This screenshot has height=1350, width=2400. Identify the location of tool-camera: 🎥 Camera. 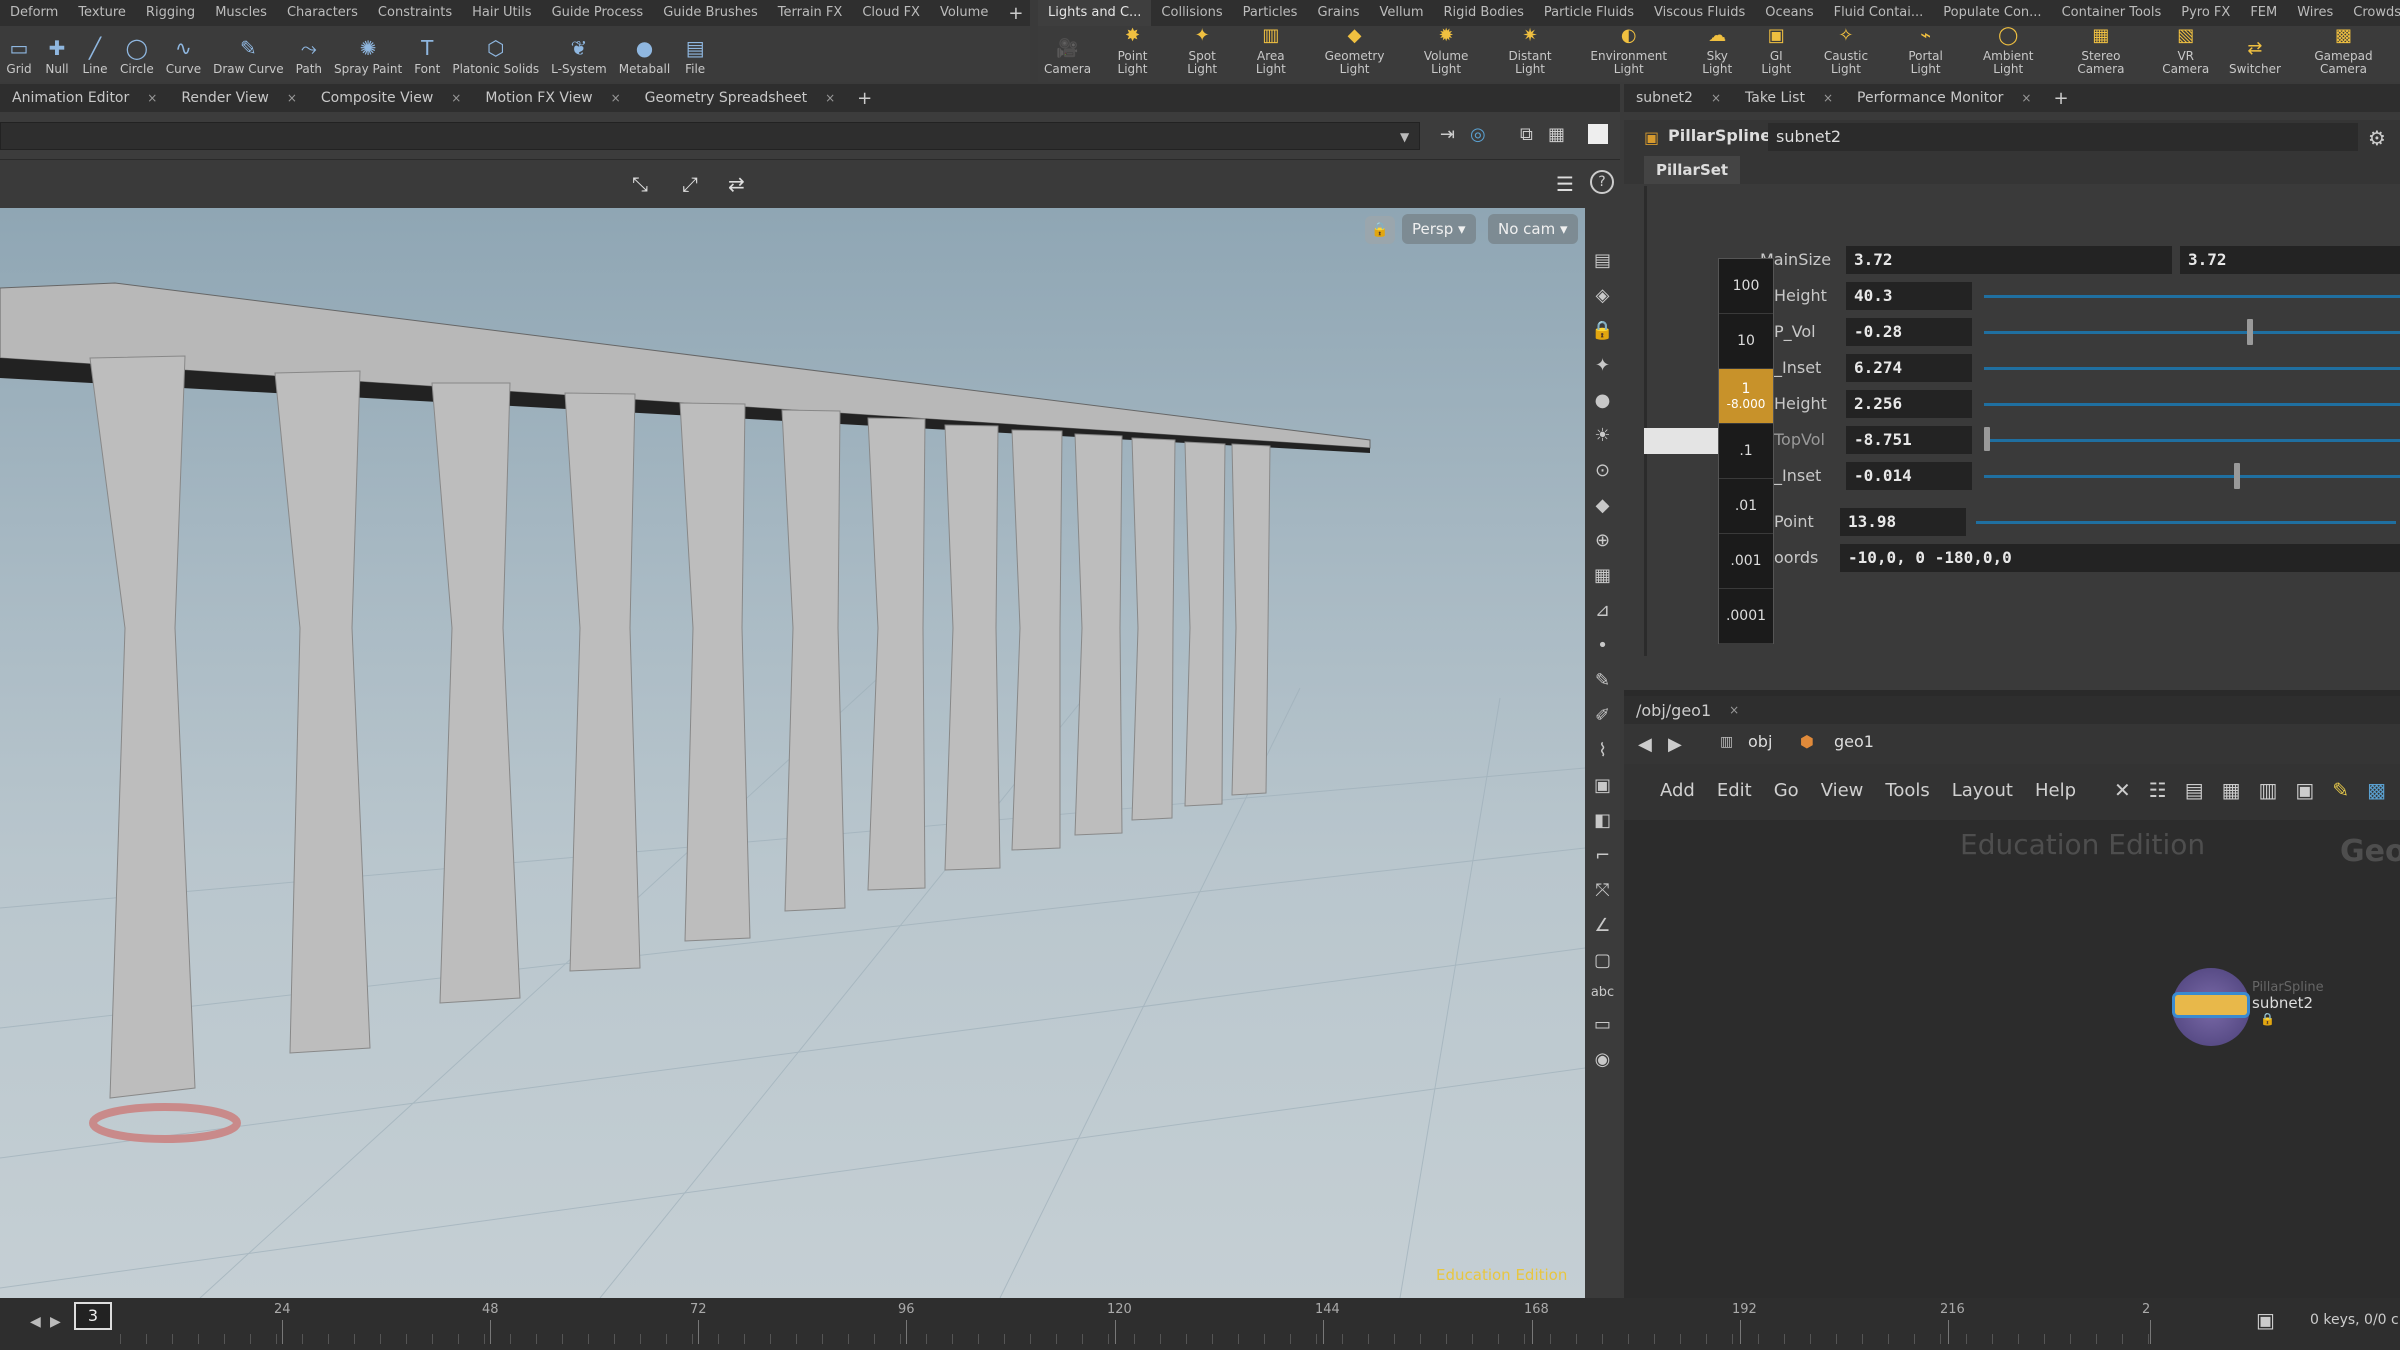
(1067, 59).